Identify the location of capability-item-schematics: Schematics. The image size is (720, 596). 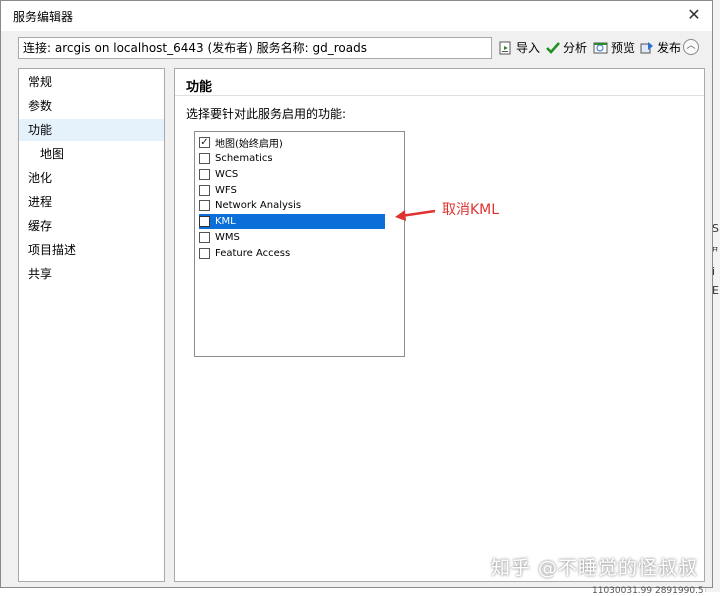
(292, 158).